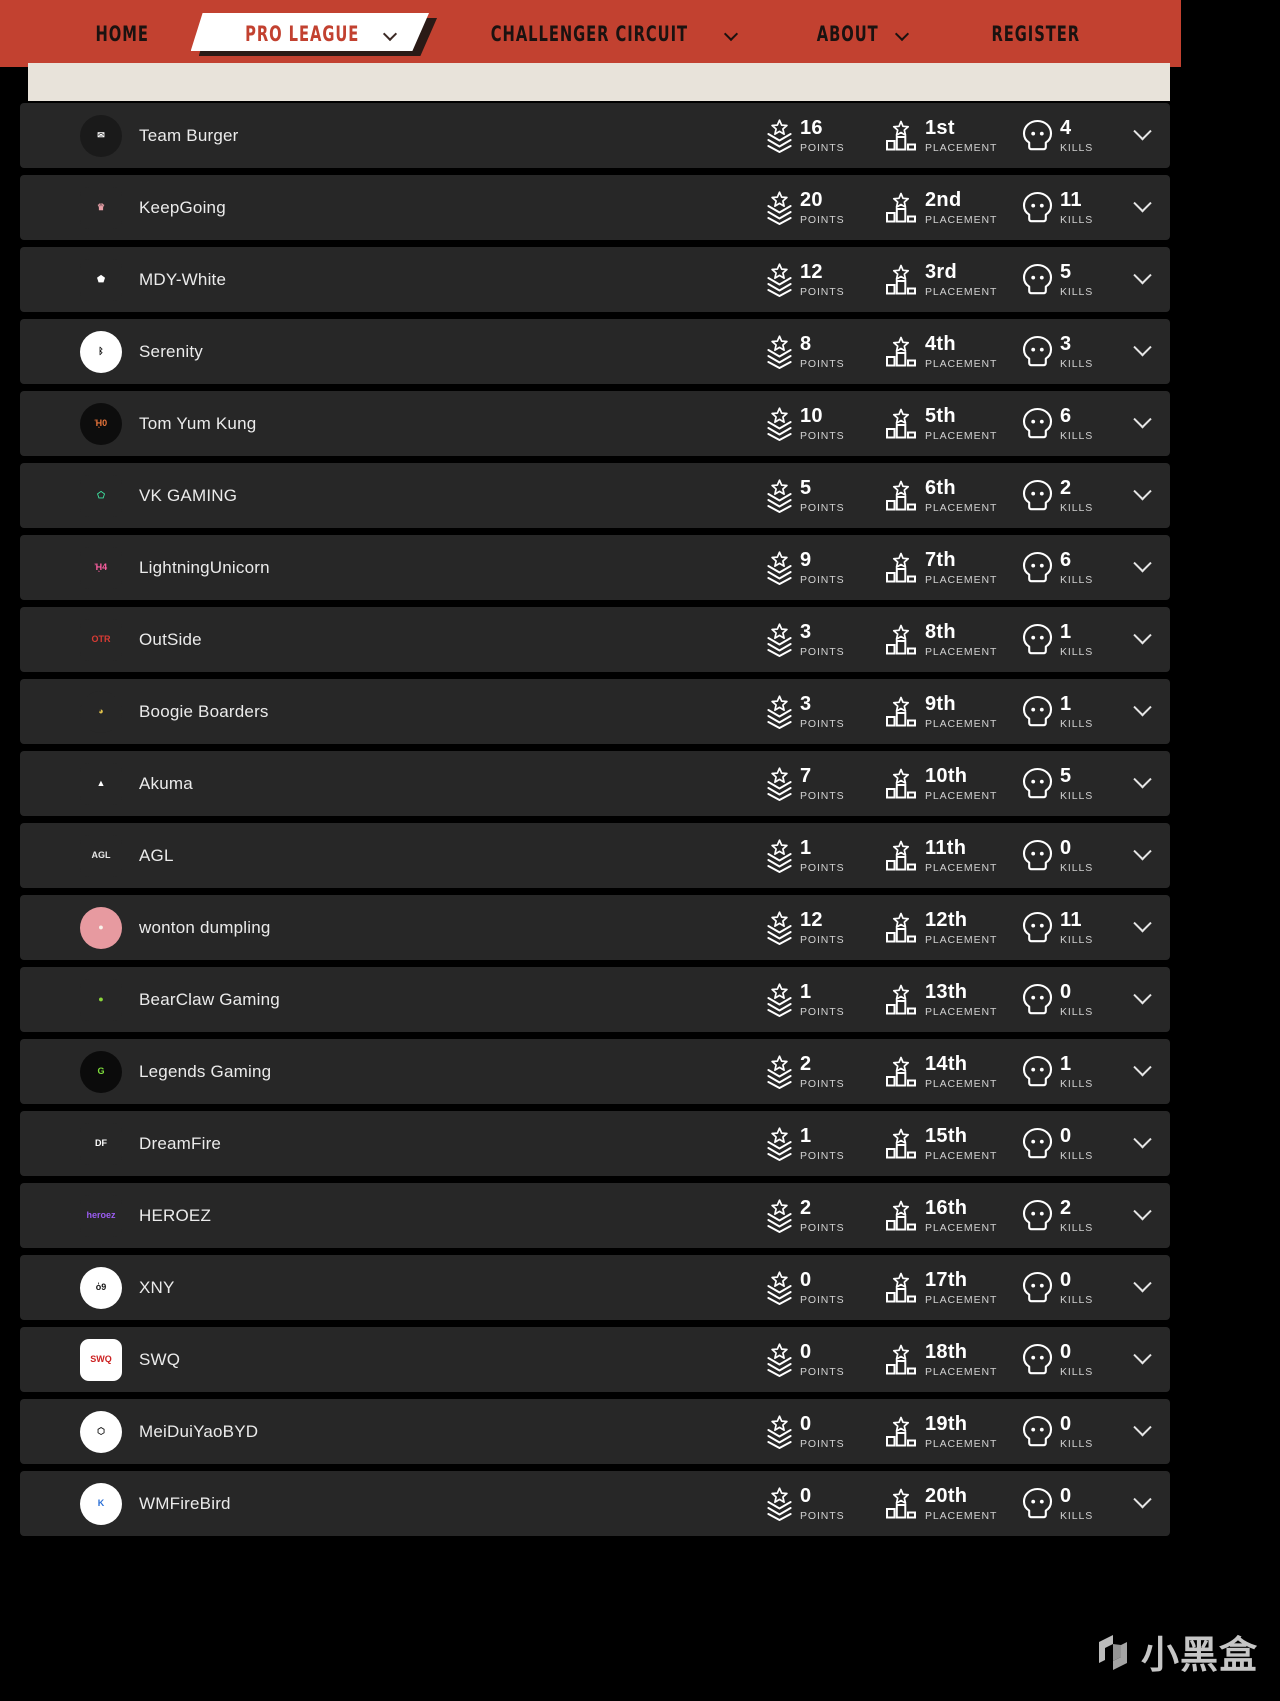  Describe the element at coordinates (393, 1503) in the screenshot. I see `team-cell: K WMFireBird` at that location.